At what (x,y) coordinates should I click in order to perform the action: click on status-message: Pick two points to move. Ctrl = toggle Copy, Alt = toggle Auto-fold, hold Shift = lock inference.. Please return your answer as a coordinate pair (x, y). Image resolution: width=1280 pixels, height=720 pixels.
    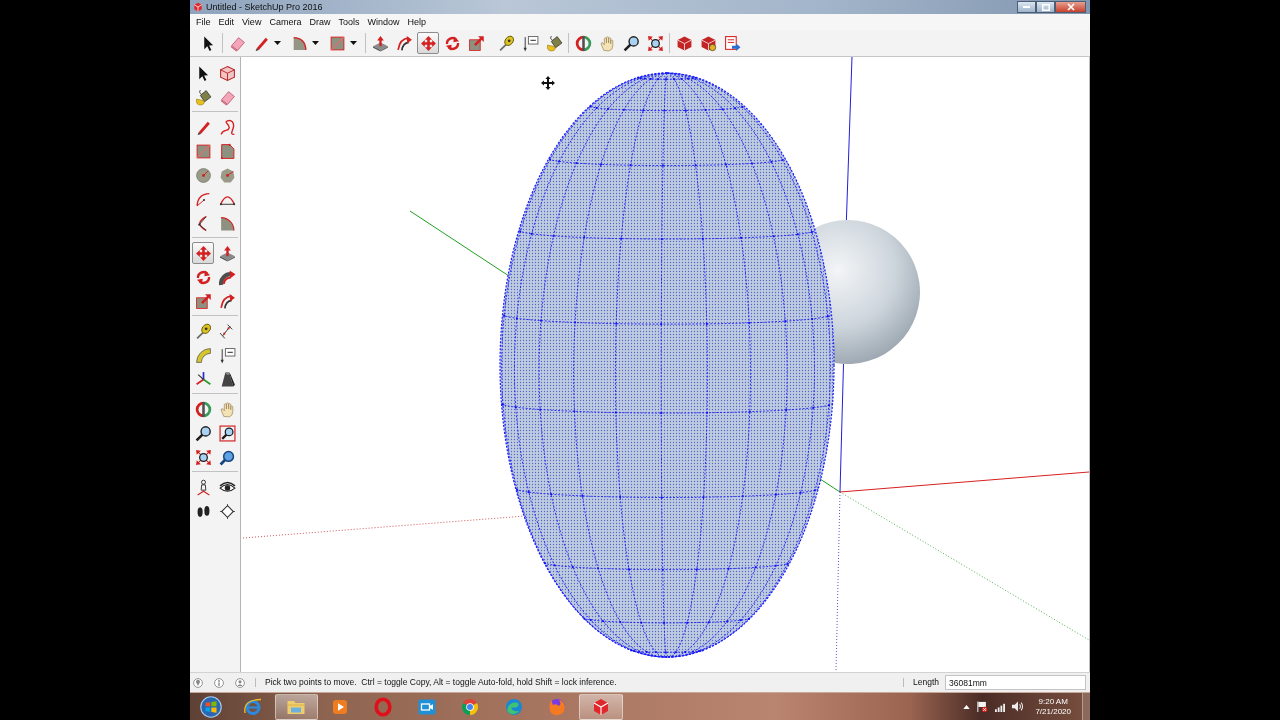
    Looking at the image, I should click on (441, 682).